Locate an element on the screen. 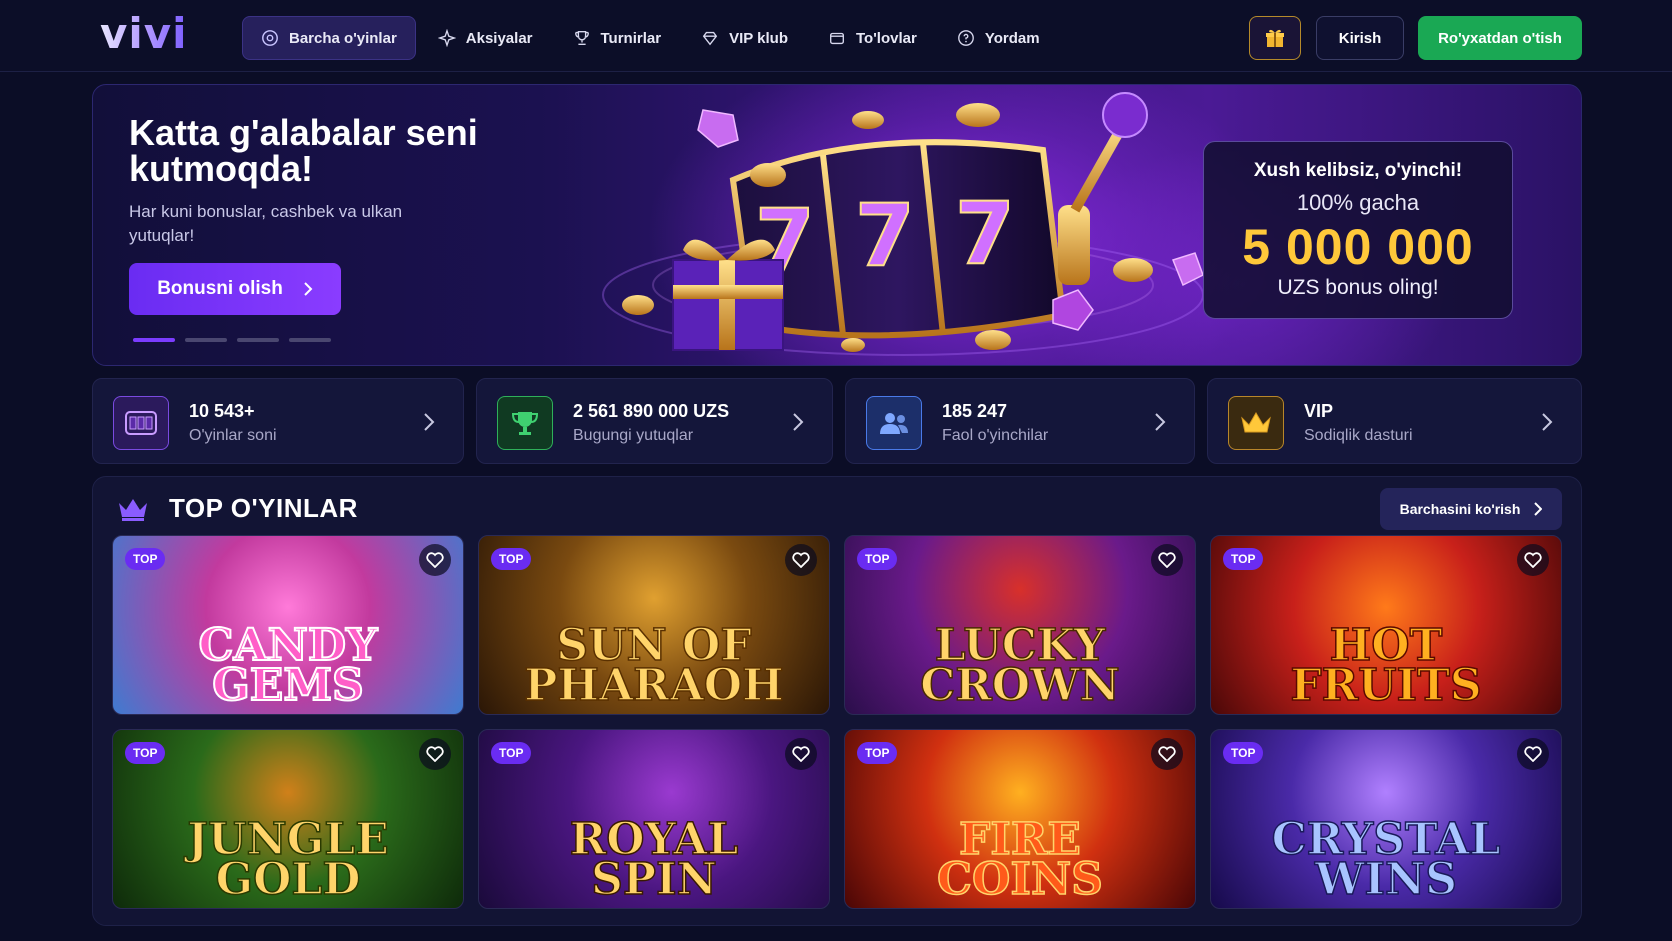  stat-today-winnings: 2 561 890 000 UZS Bugungi yutuqlar is located at coordinates (654, 421).